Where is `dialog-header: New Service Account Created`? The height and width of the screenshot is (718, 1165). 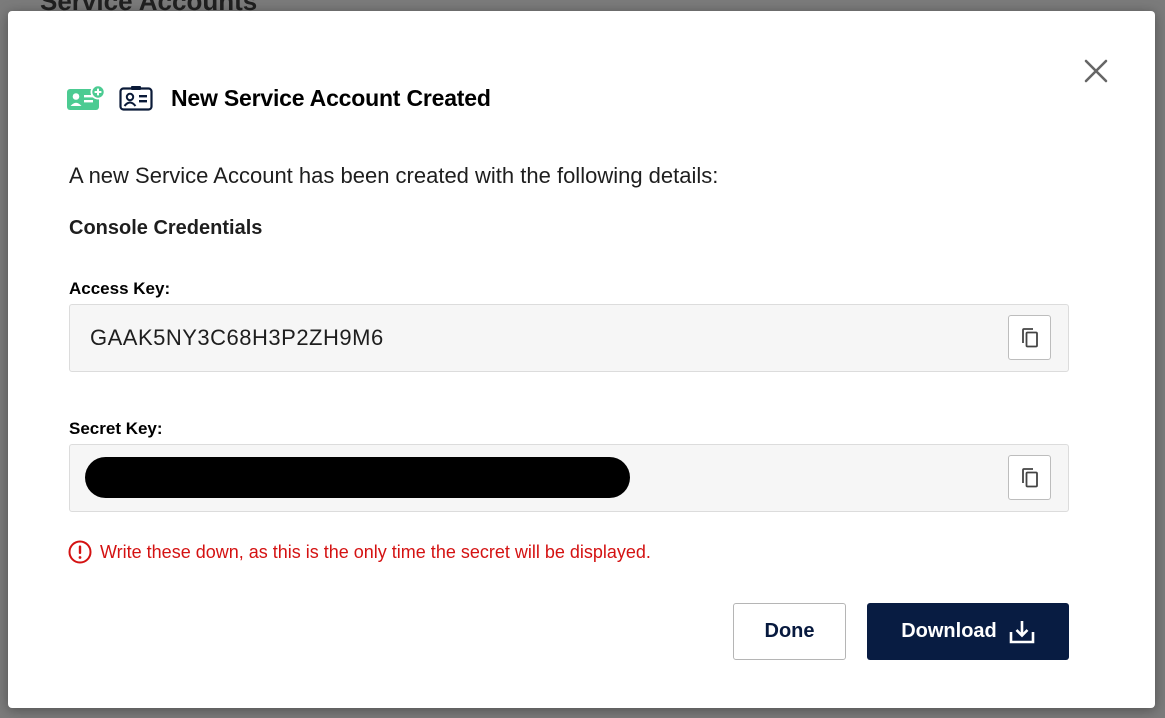 dialog-header: New Service Account Created is located at coordinates (279, 98).